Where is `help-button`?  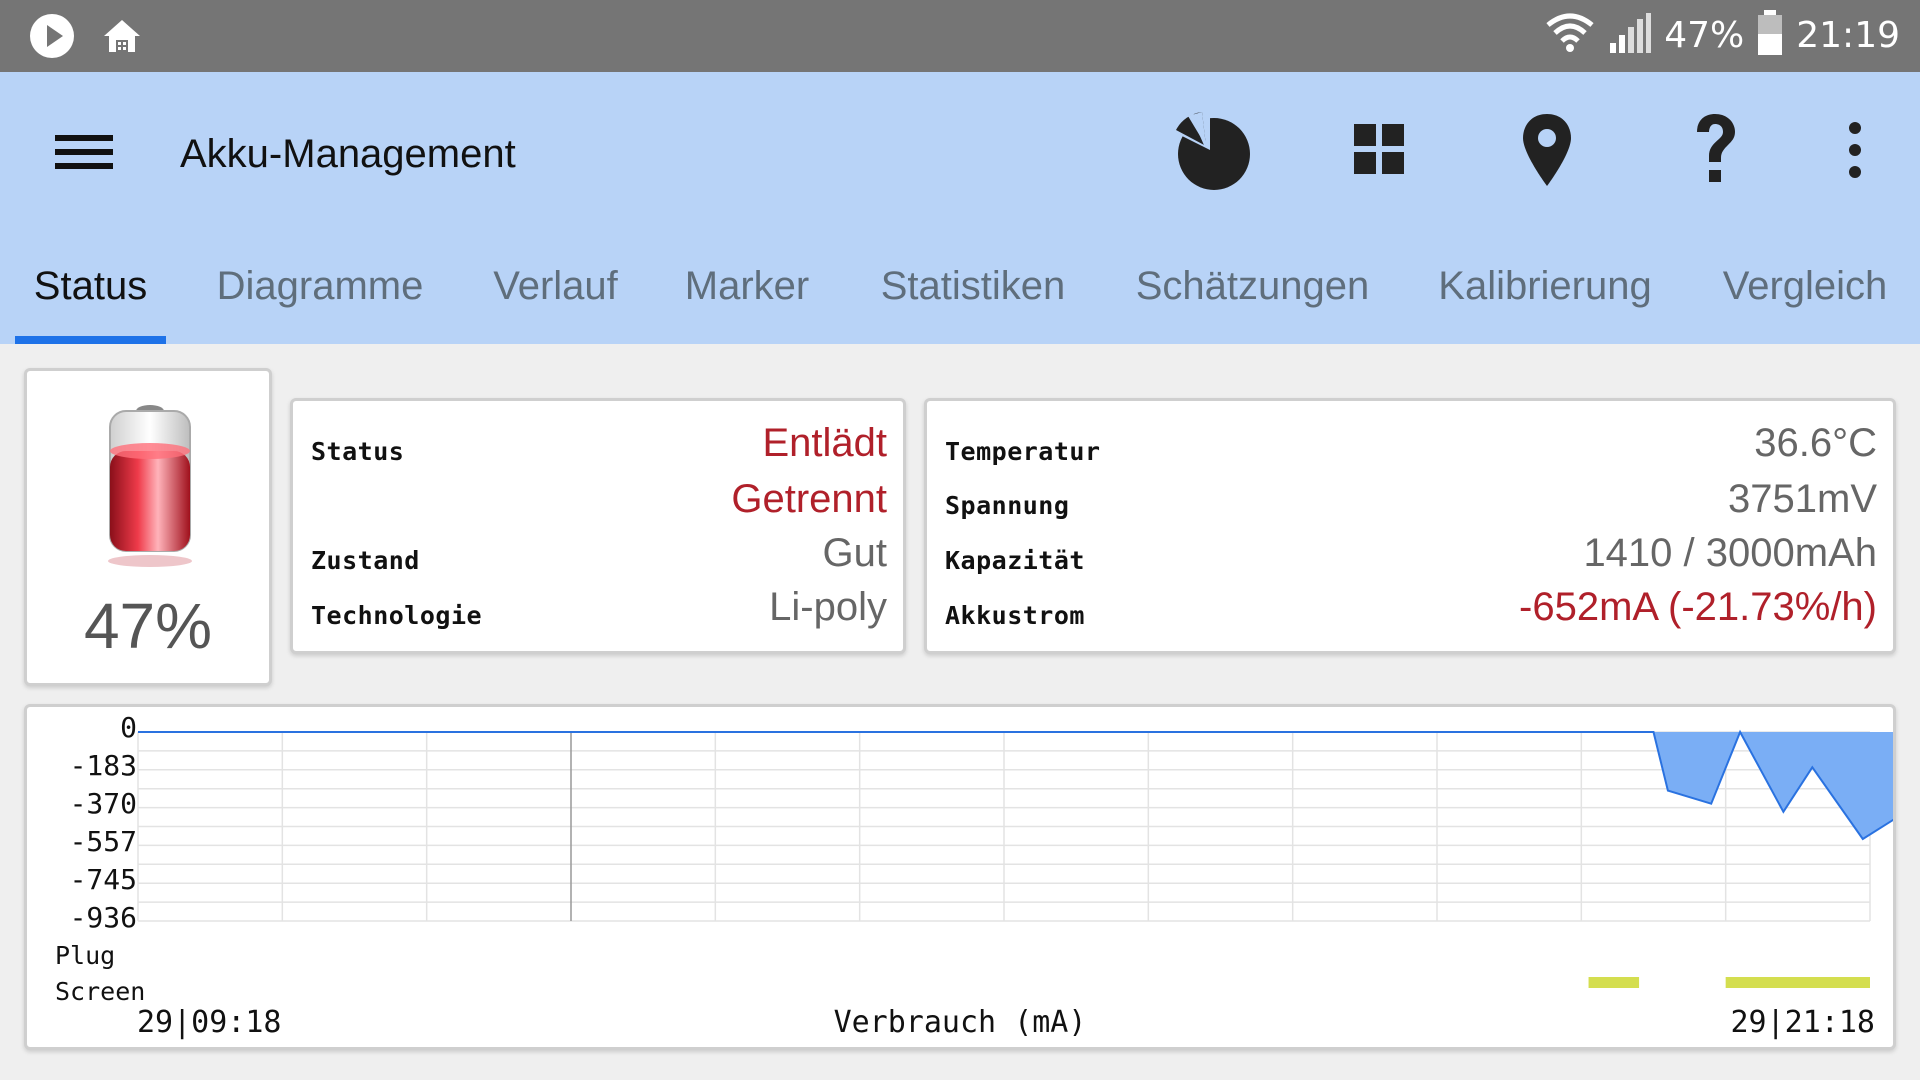 help-button is located at coordinates (1715, 152).